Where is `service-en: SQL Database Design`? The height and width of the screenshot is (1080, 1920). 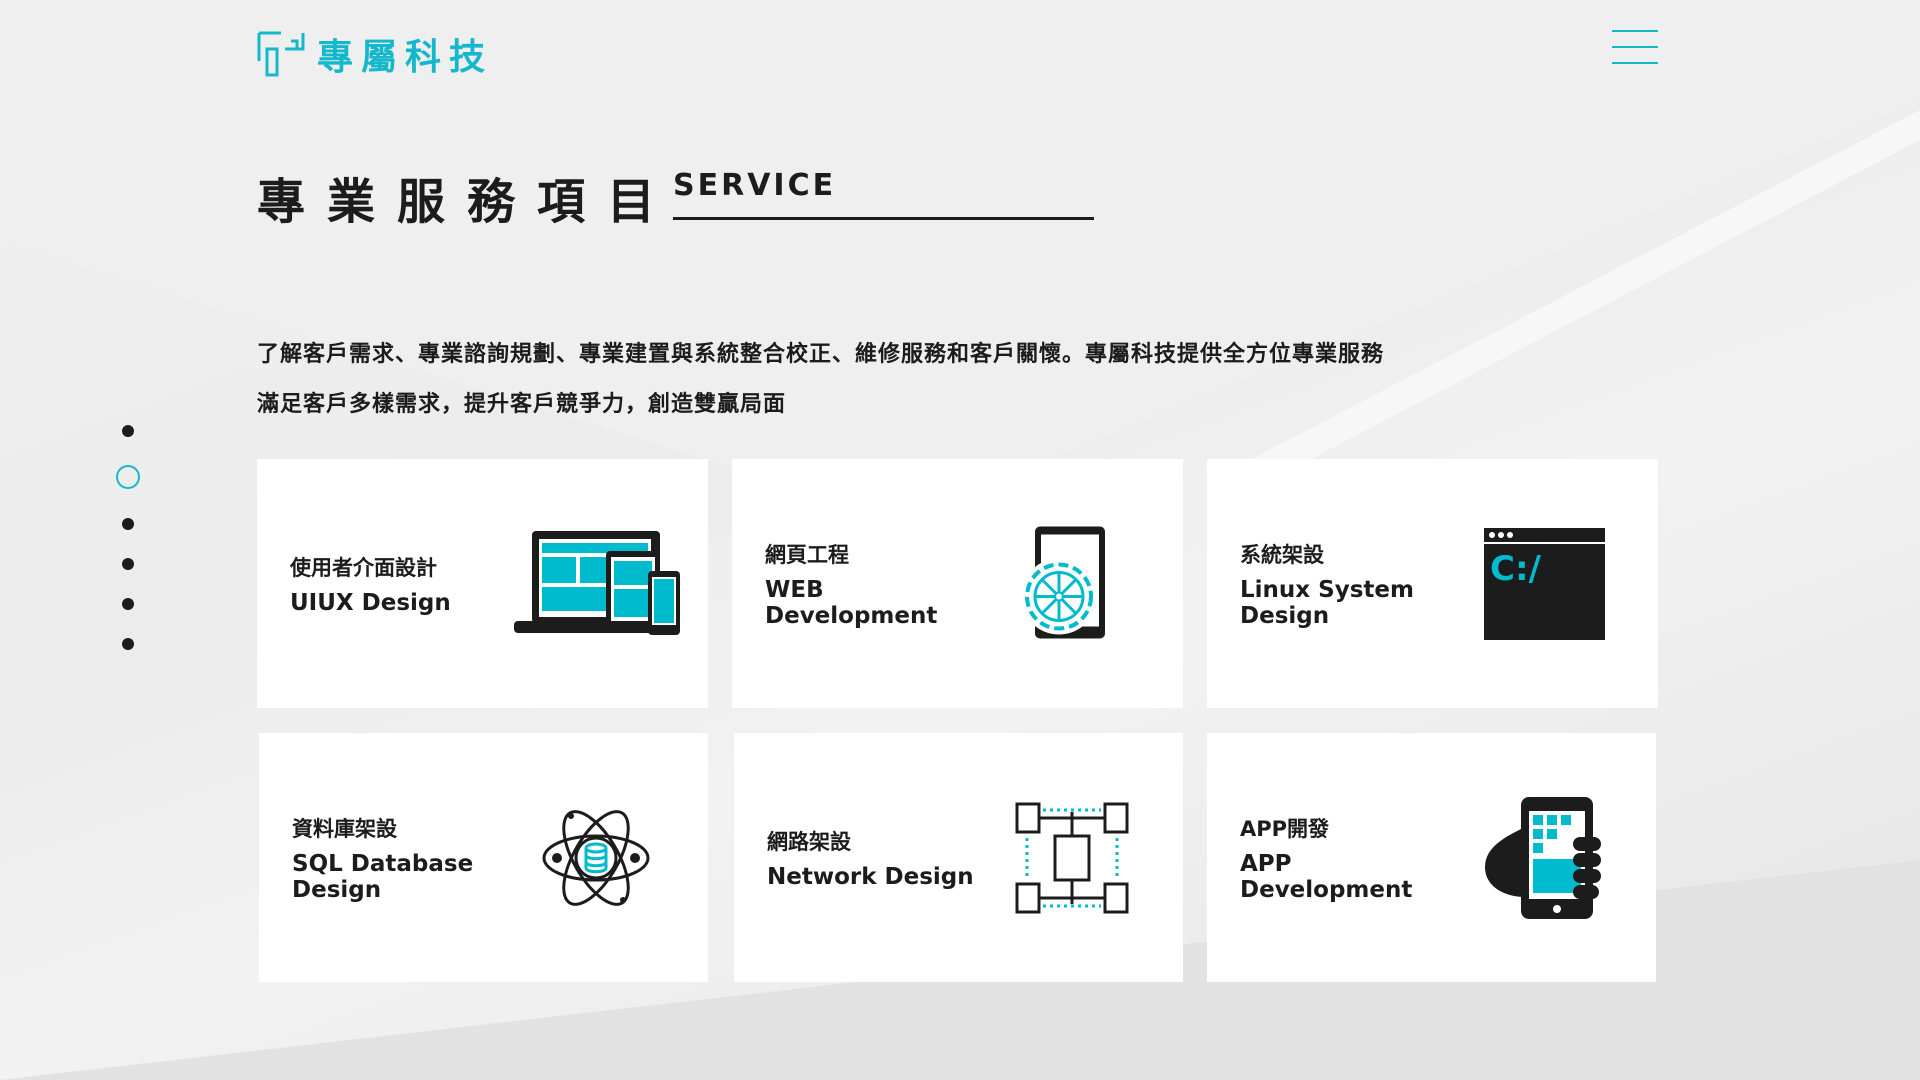 service-en: SQL Database Design is located at coordinates (383, 876).